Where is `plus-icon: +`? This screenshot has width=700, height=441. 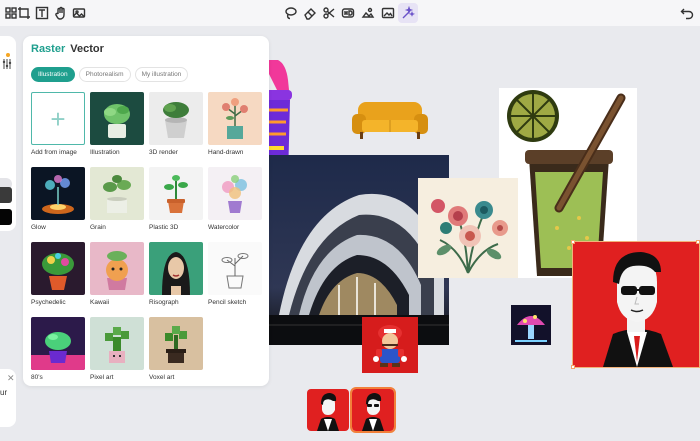 plus-icon: + is located at coordinates (58, 118).